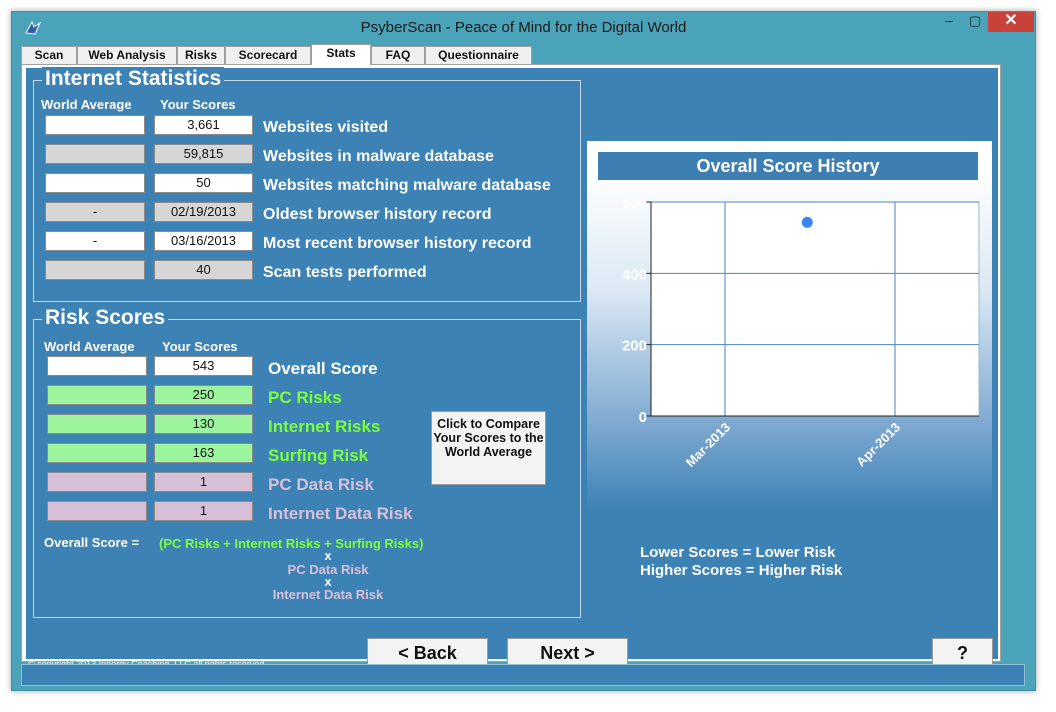 This screenshot has width=1056, height=712. Describe the element at coordinates (203, 183) in the screenshot. I see `your-score-value: 50` at that location.